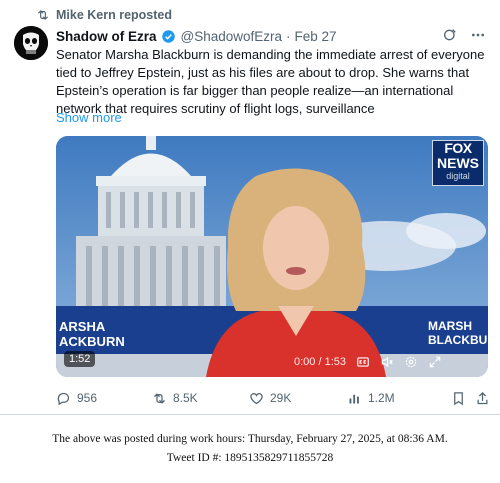  What do you see at coordinates (363, 362) in the screenshot?
I see `captions-icon` at bounding box center [363, 362].